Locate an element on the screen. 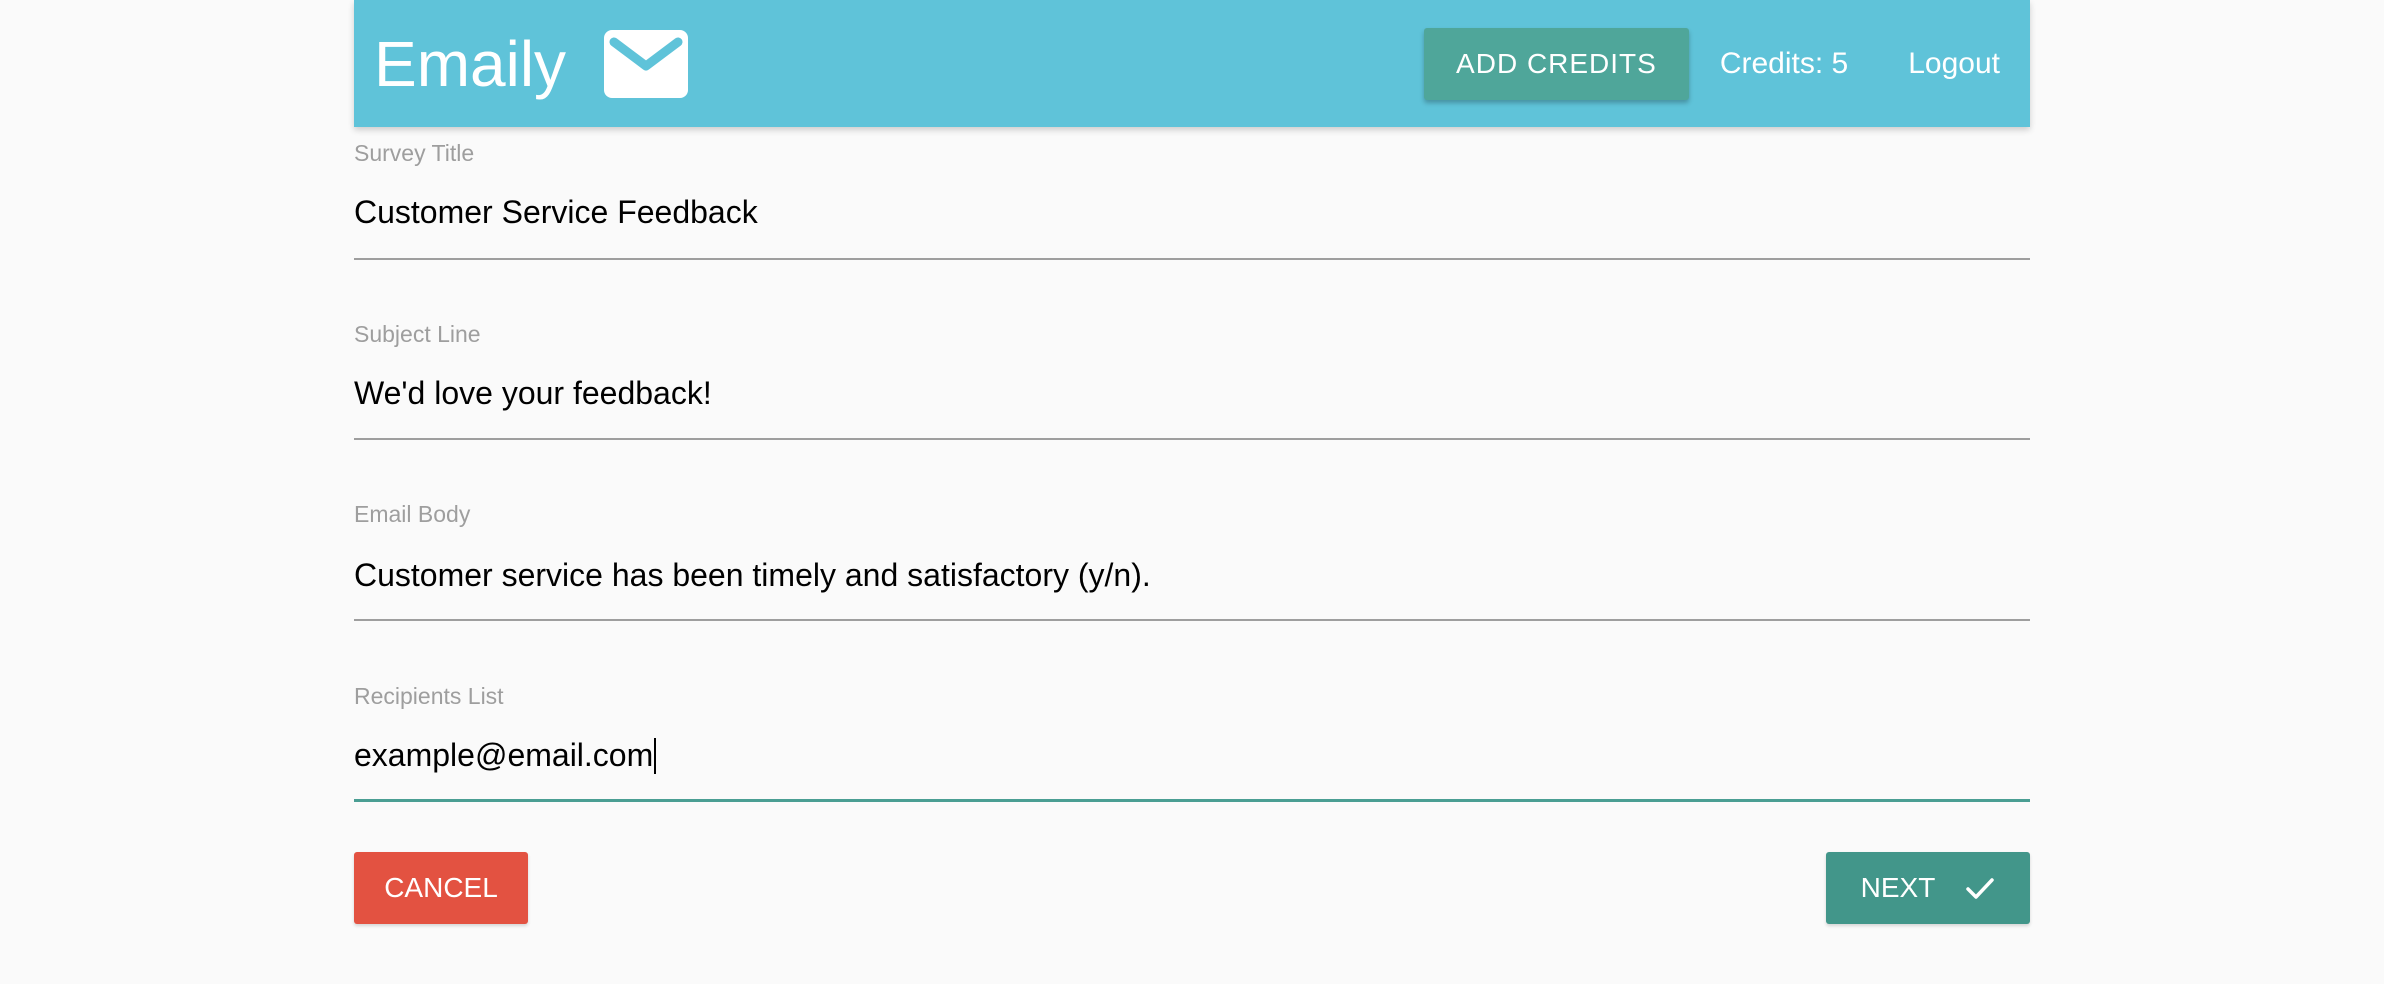 The image size is (2384, 984). nav-right-group: ADD CREDITS Credits: 5 Logout is located at coordinates (1712, 63).